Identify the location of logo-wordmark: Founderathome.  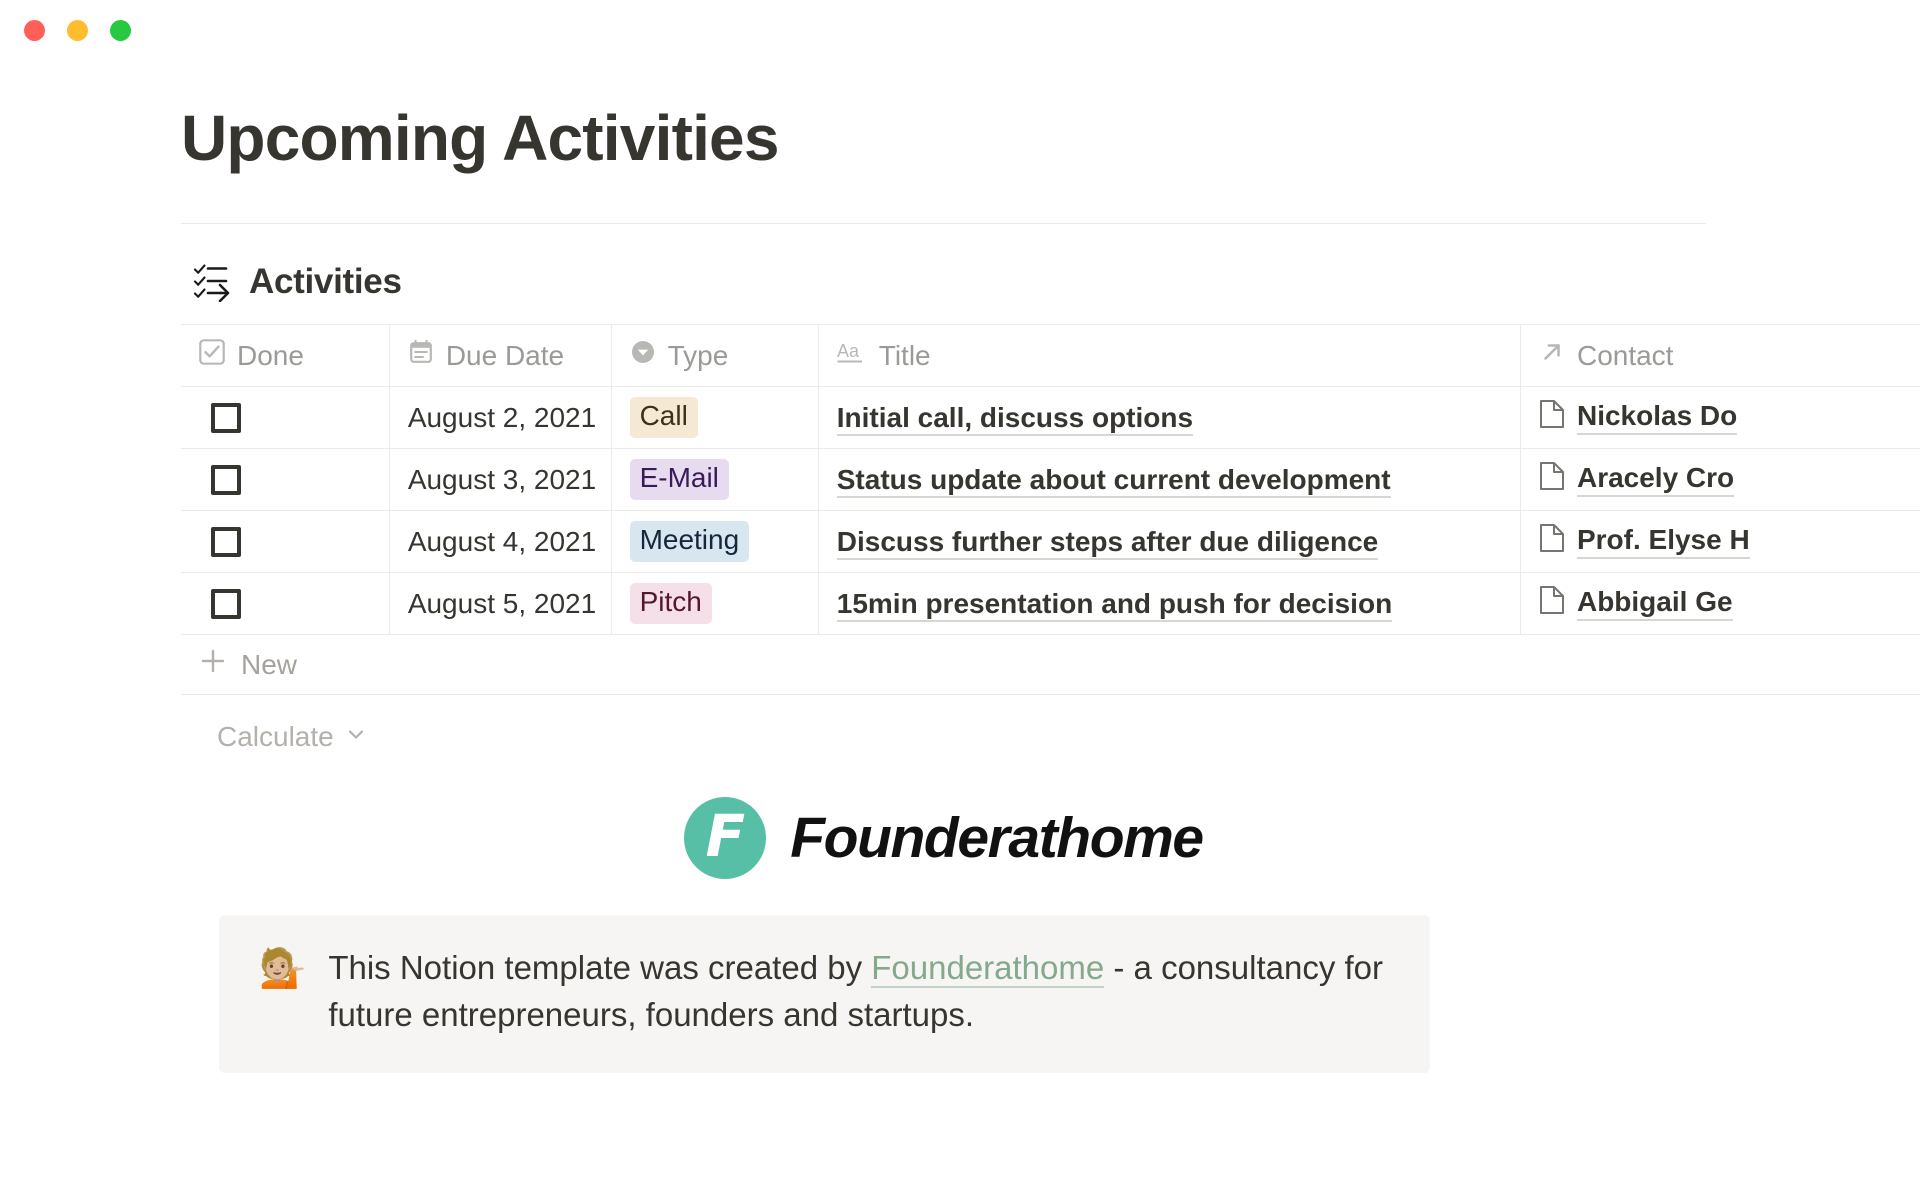
(997, 838).